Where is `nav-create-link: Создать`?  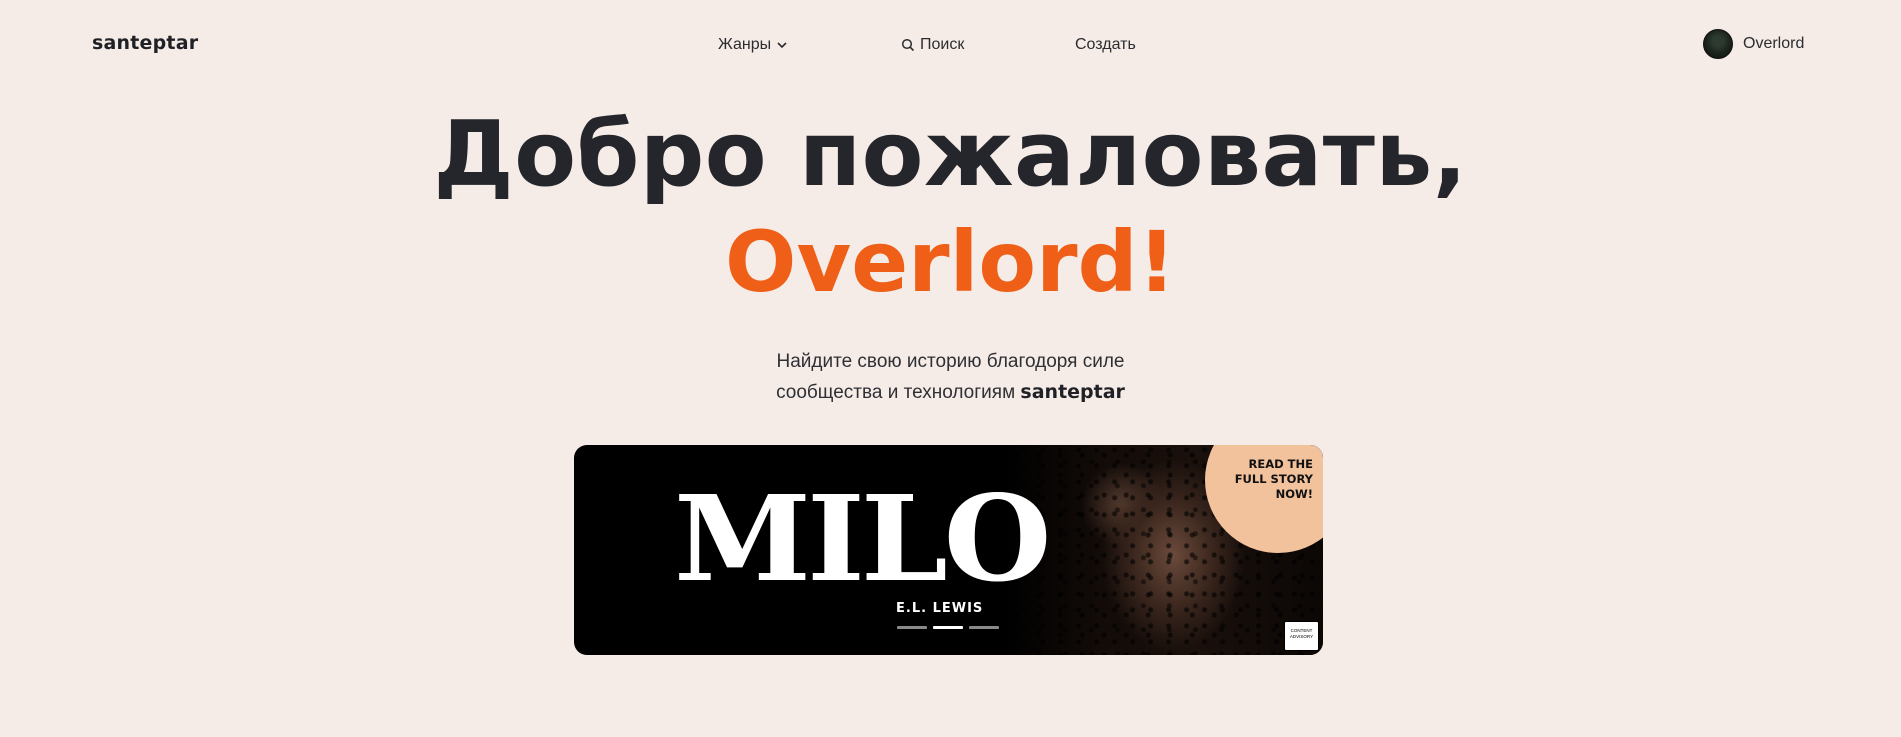
nav-create-link: Создать is located at coordinates (1105, 45).